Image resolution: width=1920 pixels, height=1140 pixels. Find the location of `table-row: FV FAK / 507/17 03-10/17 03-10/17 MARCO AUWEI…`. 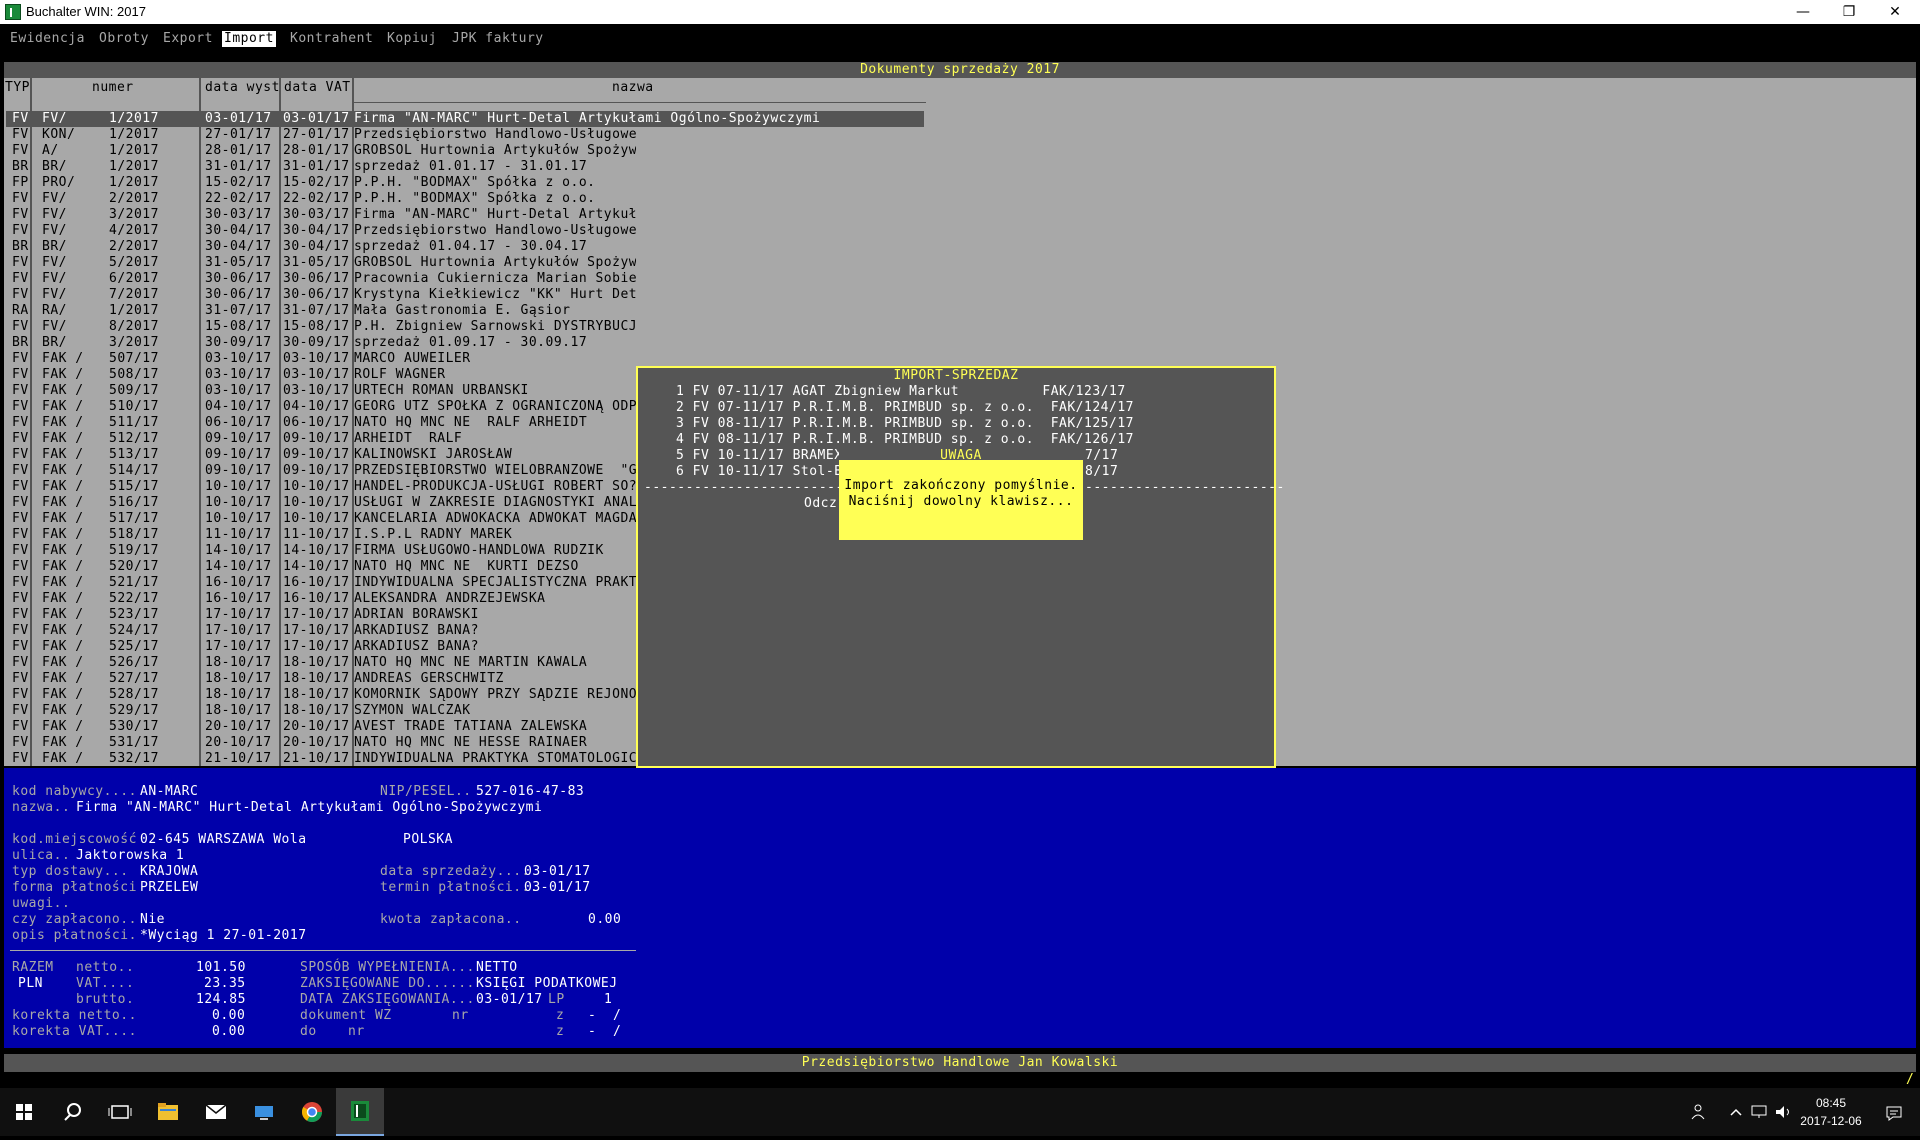

table-row: FV FAK / 507/17 03-10/17 03-10/17 MARCO AUWEI… is located at coordinates (321, 359).